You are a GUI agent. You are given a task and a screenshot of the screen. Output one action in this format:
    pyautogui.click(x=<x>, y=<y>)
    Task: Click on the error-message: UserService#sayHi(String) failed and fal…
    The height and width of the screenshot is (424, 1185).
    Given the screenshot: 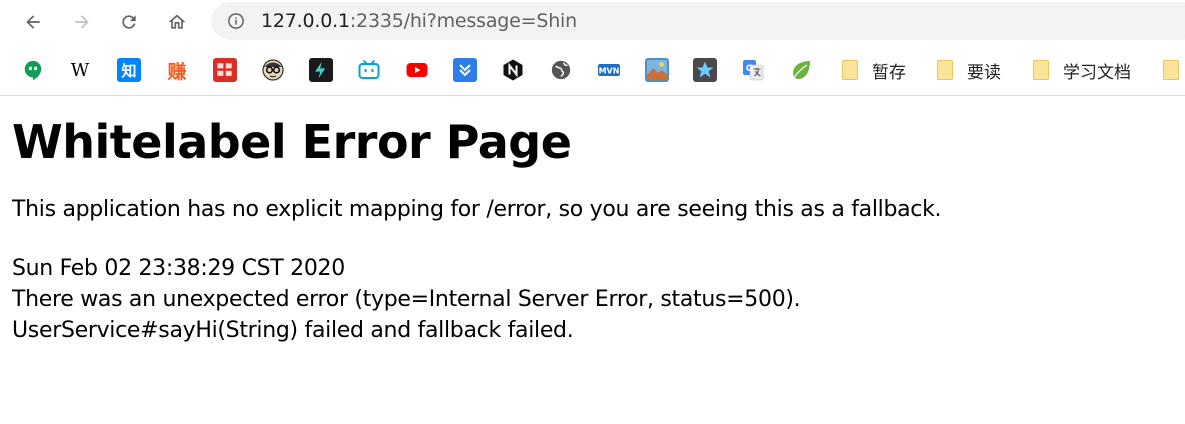 What is the action you would take?
    pyautogui.click(x=293, y=330)
    